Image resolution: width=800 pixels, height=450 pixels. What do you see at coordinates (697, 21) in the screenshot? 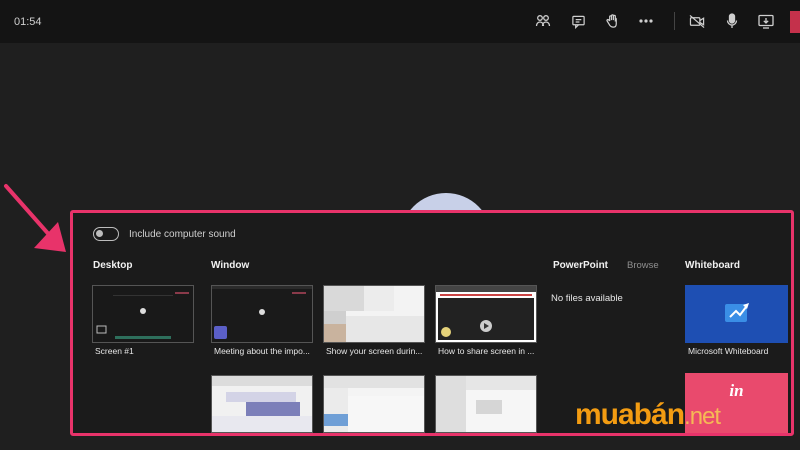
I see `camera-off-icon` at bounding box center [697, 21].